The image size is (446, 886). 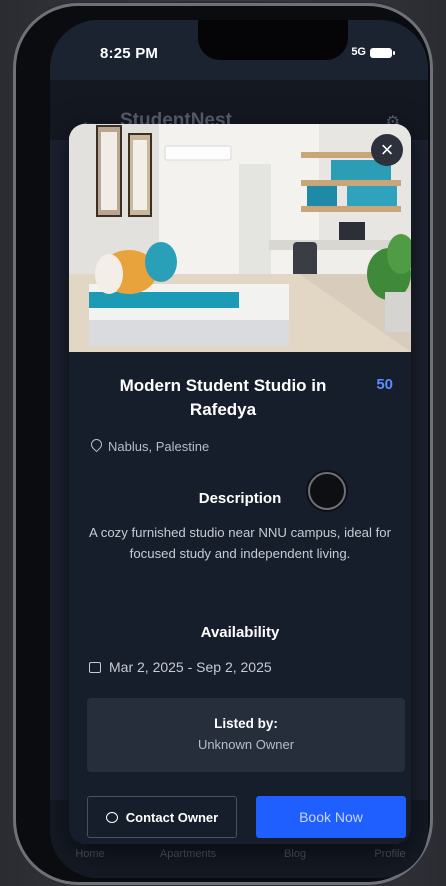 I want to click on touch-indicator, so click(x=327, y=491).